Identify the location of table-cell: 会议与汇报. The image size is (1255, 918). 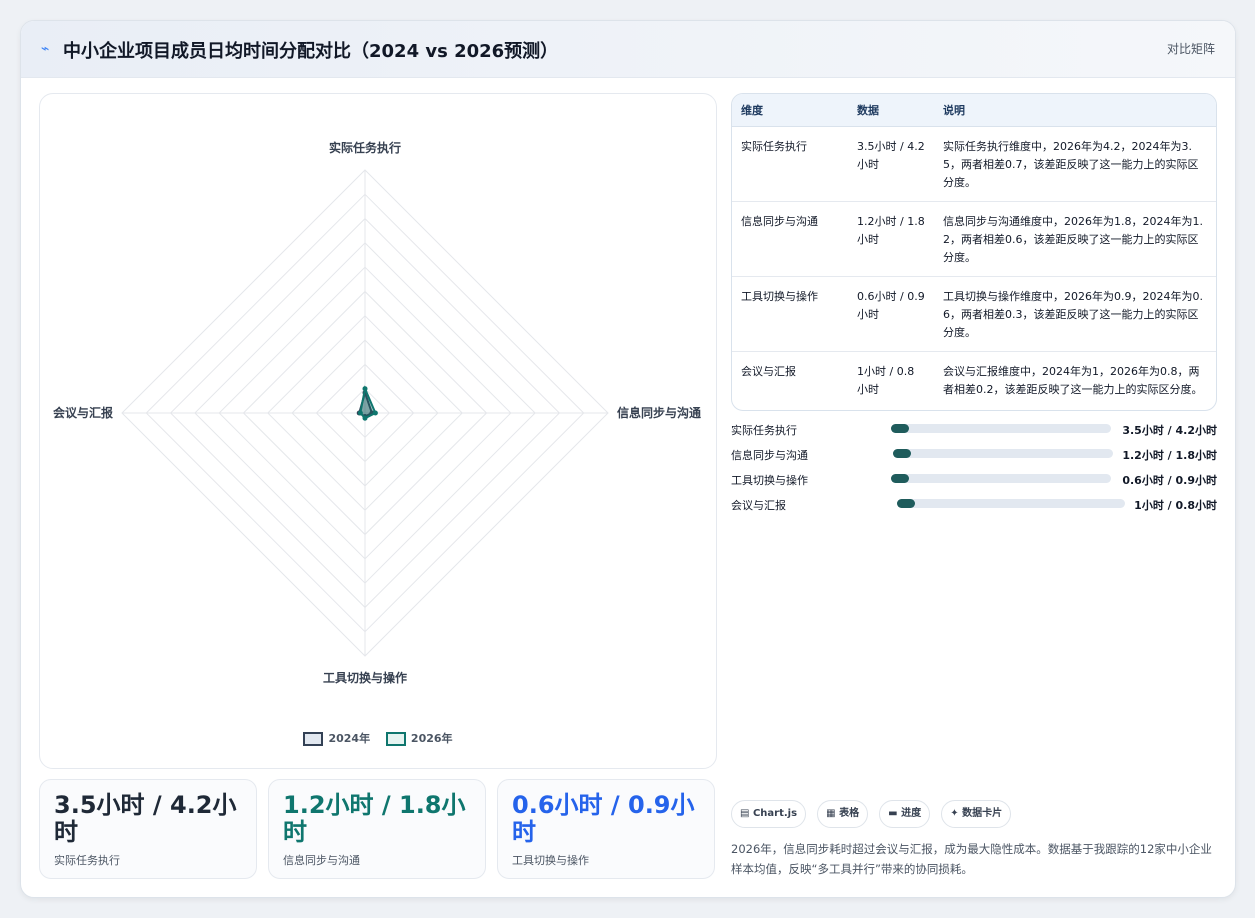
(768, 371).